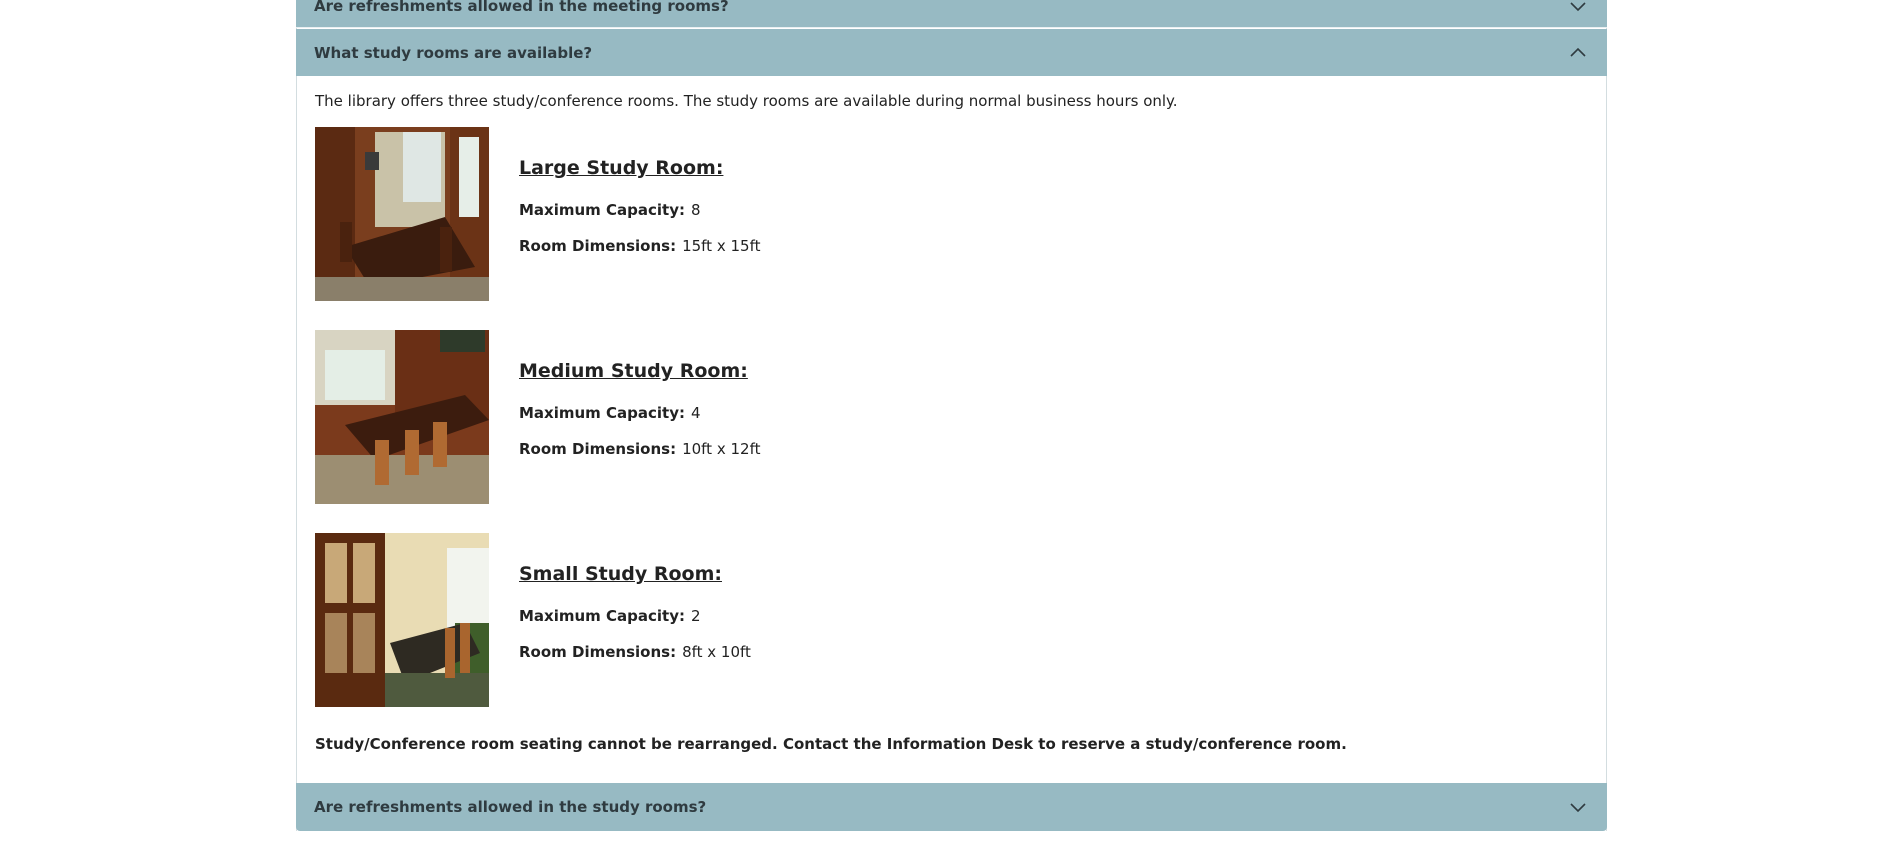 The height and width of the screenshot is (843, 1899). I want to click on large-study-room-photo, so click(402, 214).